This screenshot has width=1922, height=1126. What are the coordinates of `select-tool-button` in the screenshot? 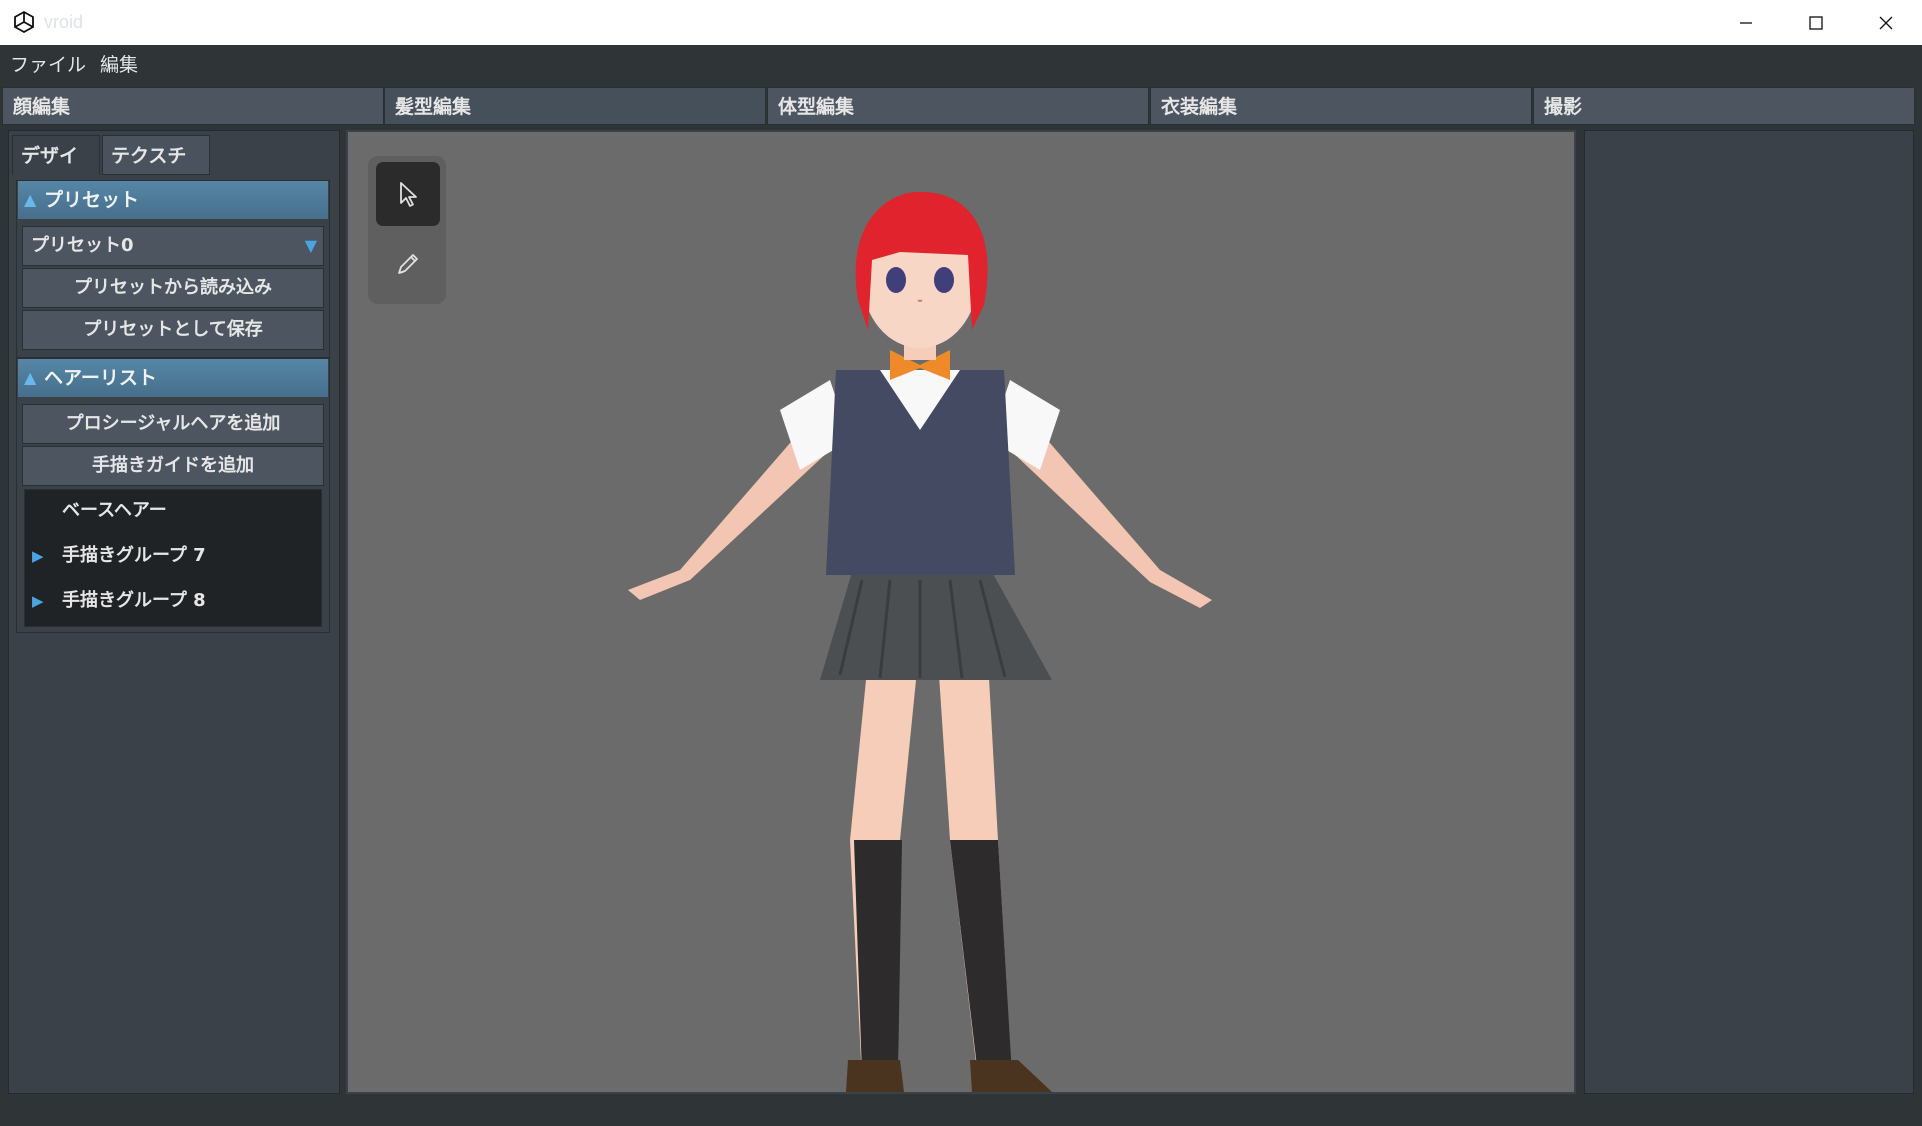 It's located at (408, 194).